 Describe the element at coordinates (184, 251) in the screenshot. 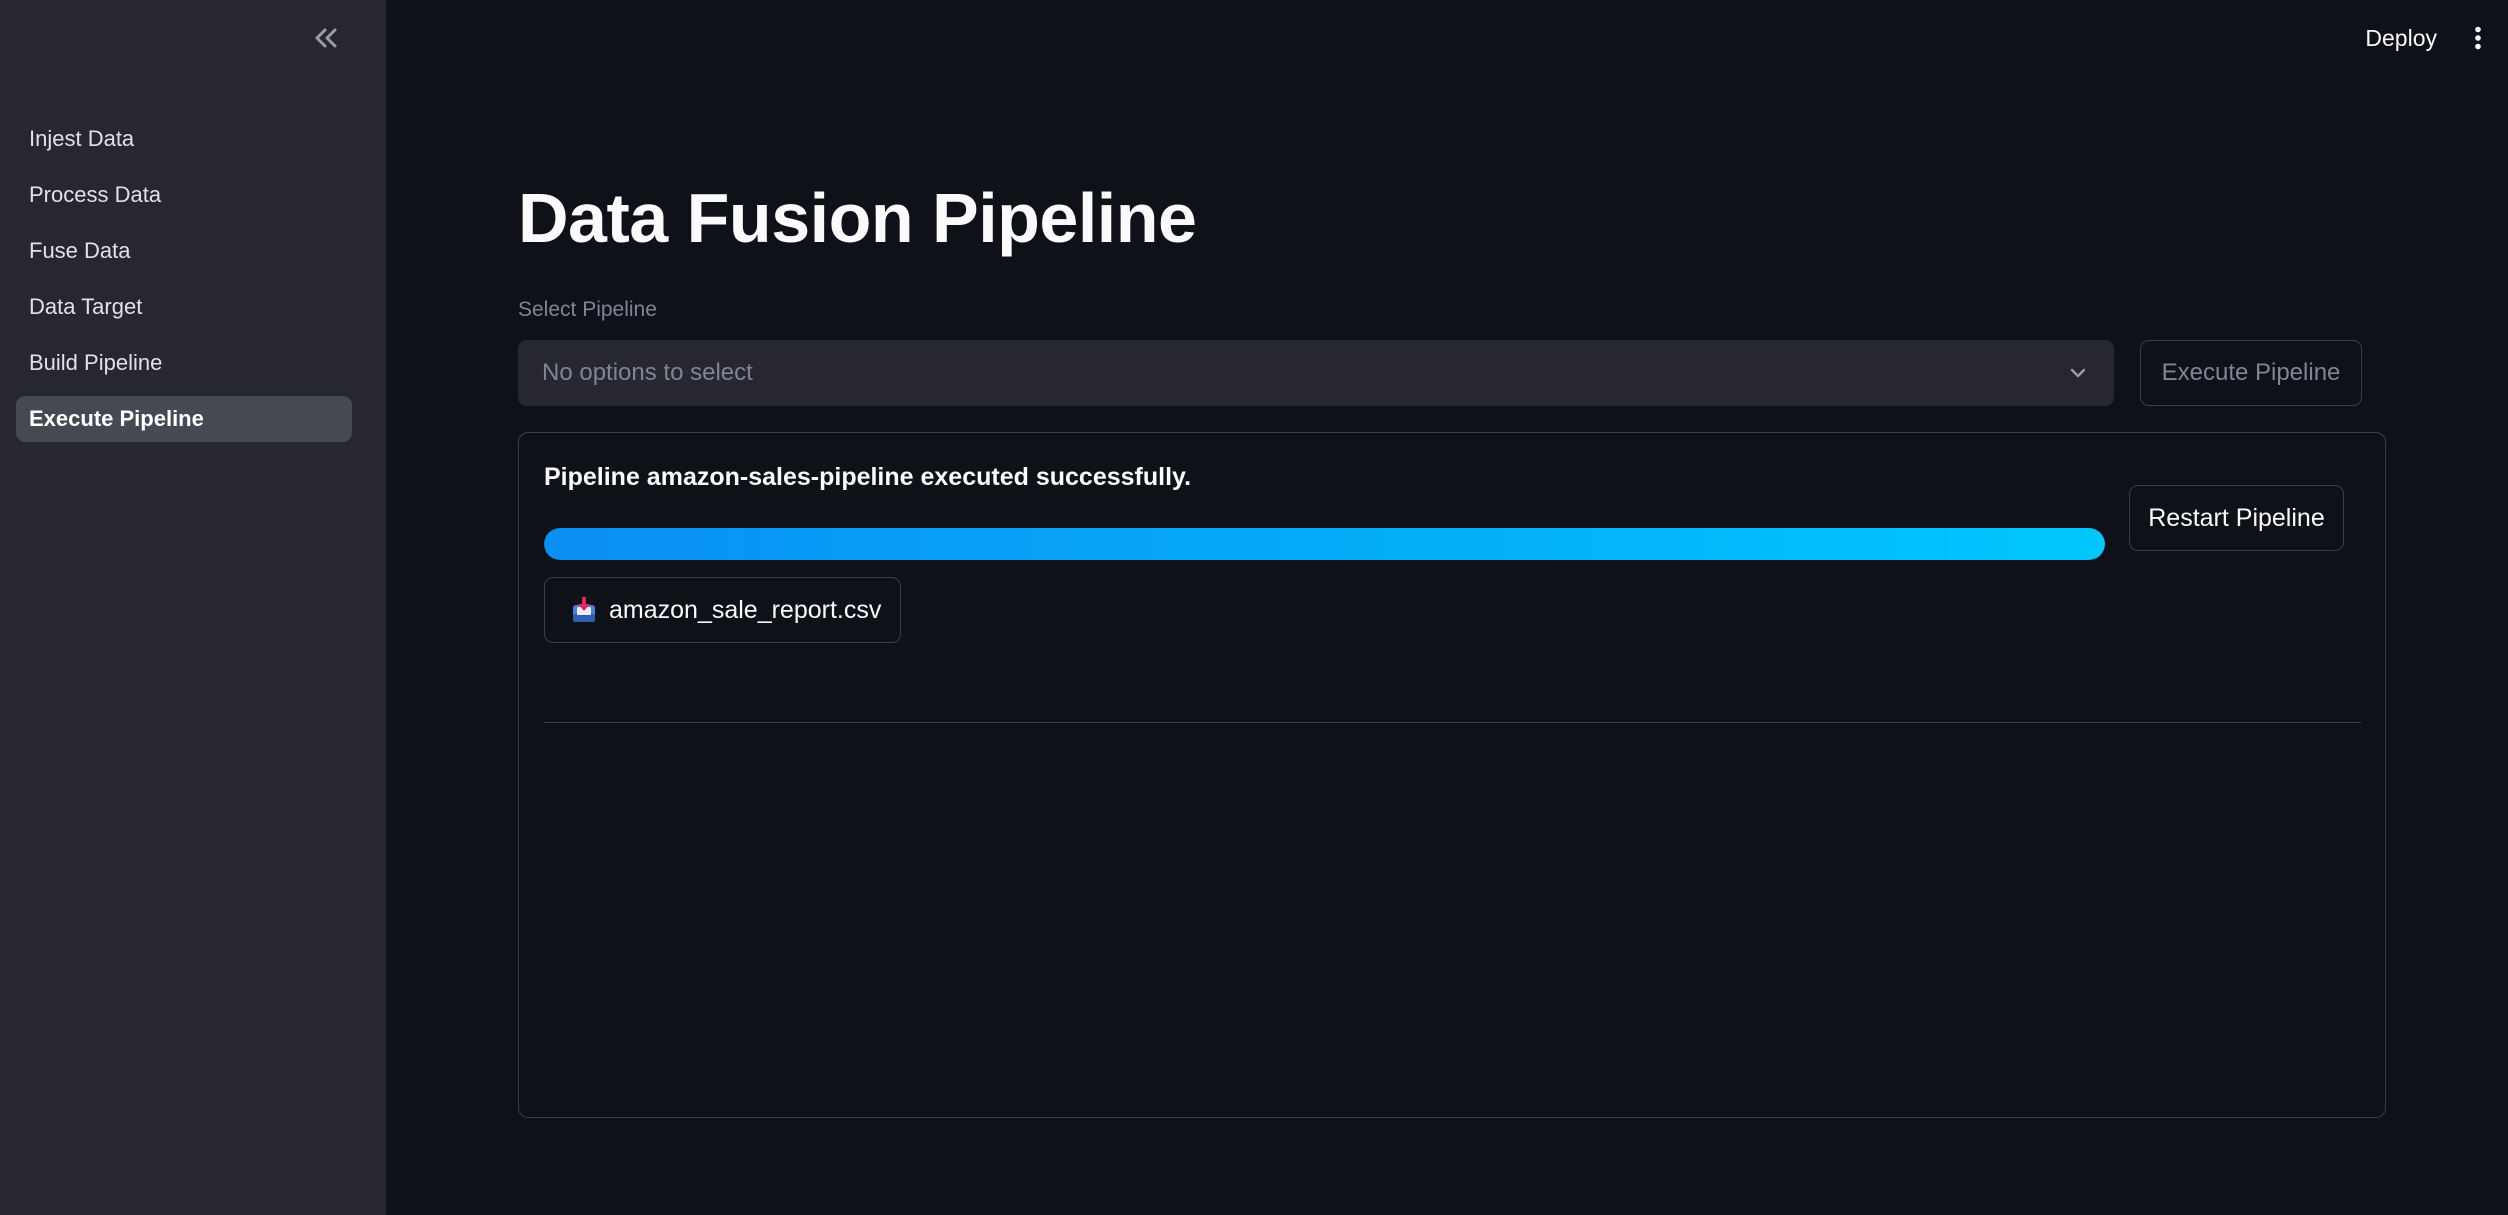

I see `sidebar-item-fuse-data: Fuse Data` at that location.